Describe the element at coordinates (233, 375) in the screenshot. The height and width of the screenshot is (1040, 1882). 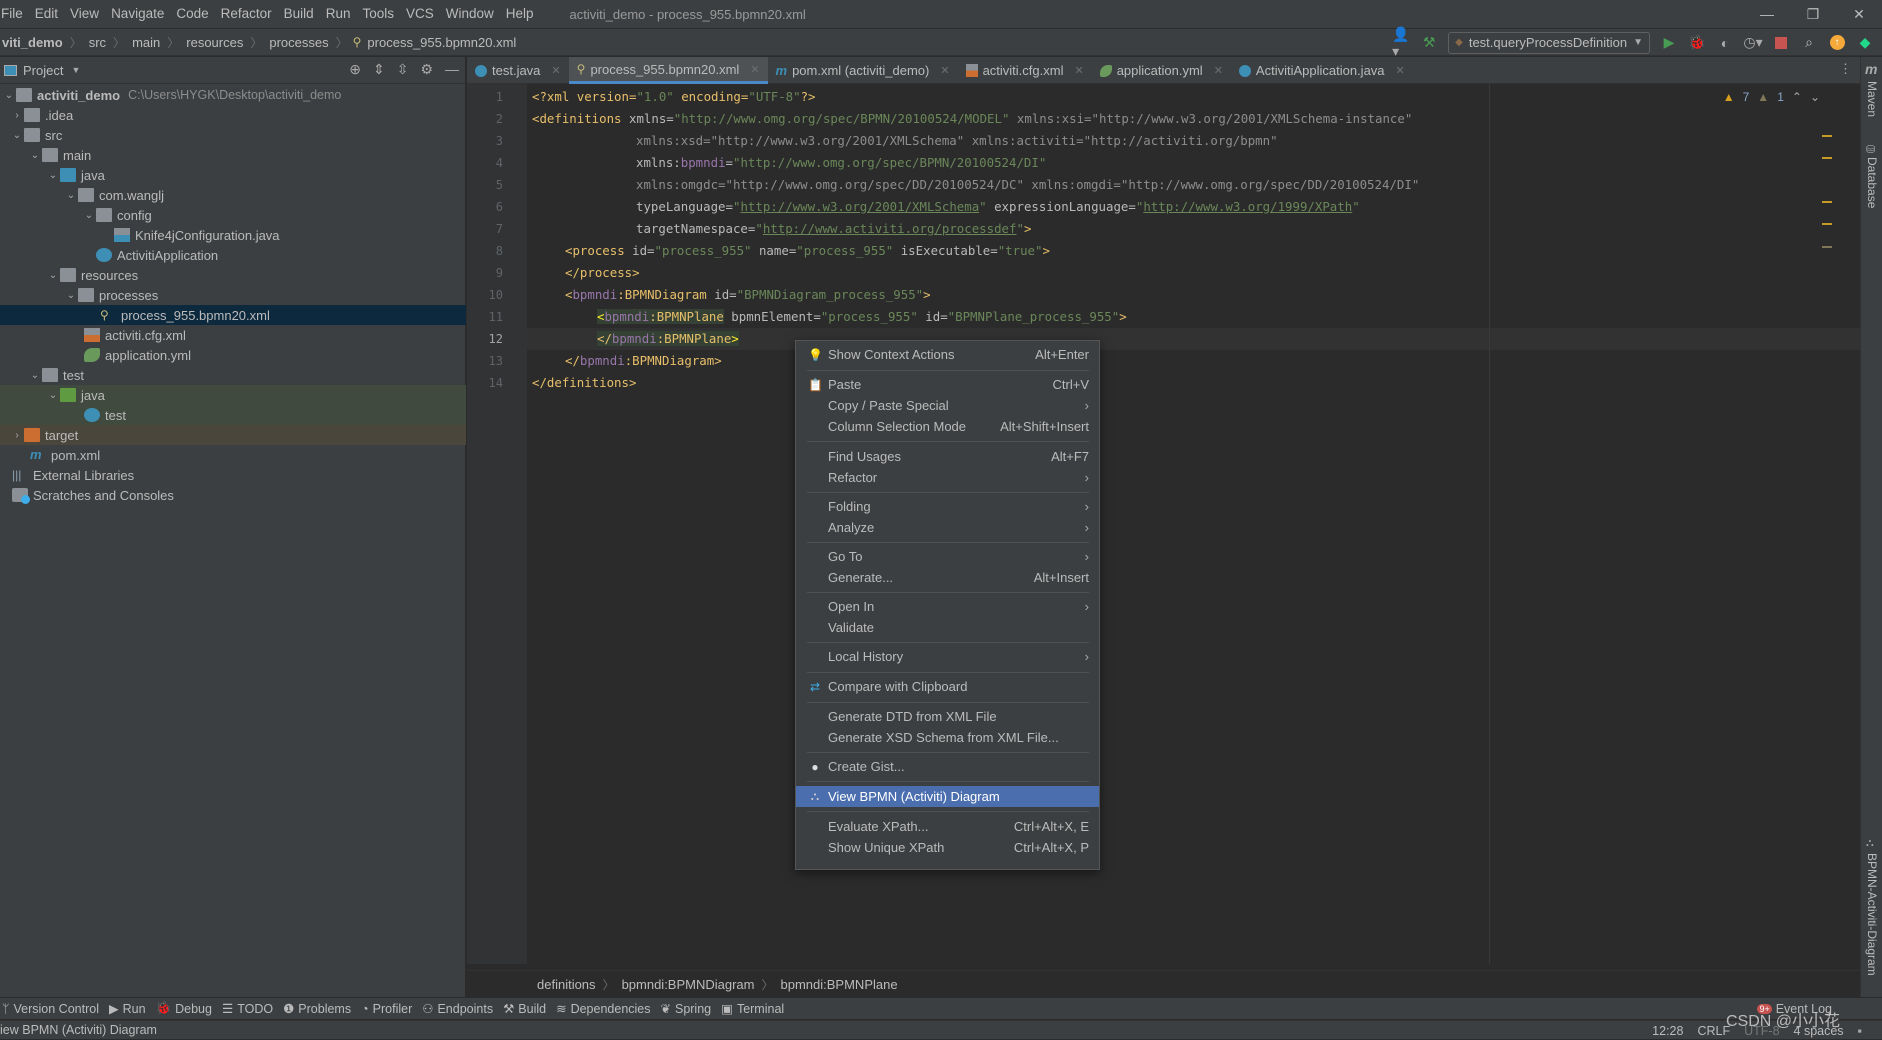
I see `tree-item-test: ⌄ test` at that location.